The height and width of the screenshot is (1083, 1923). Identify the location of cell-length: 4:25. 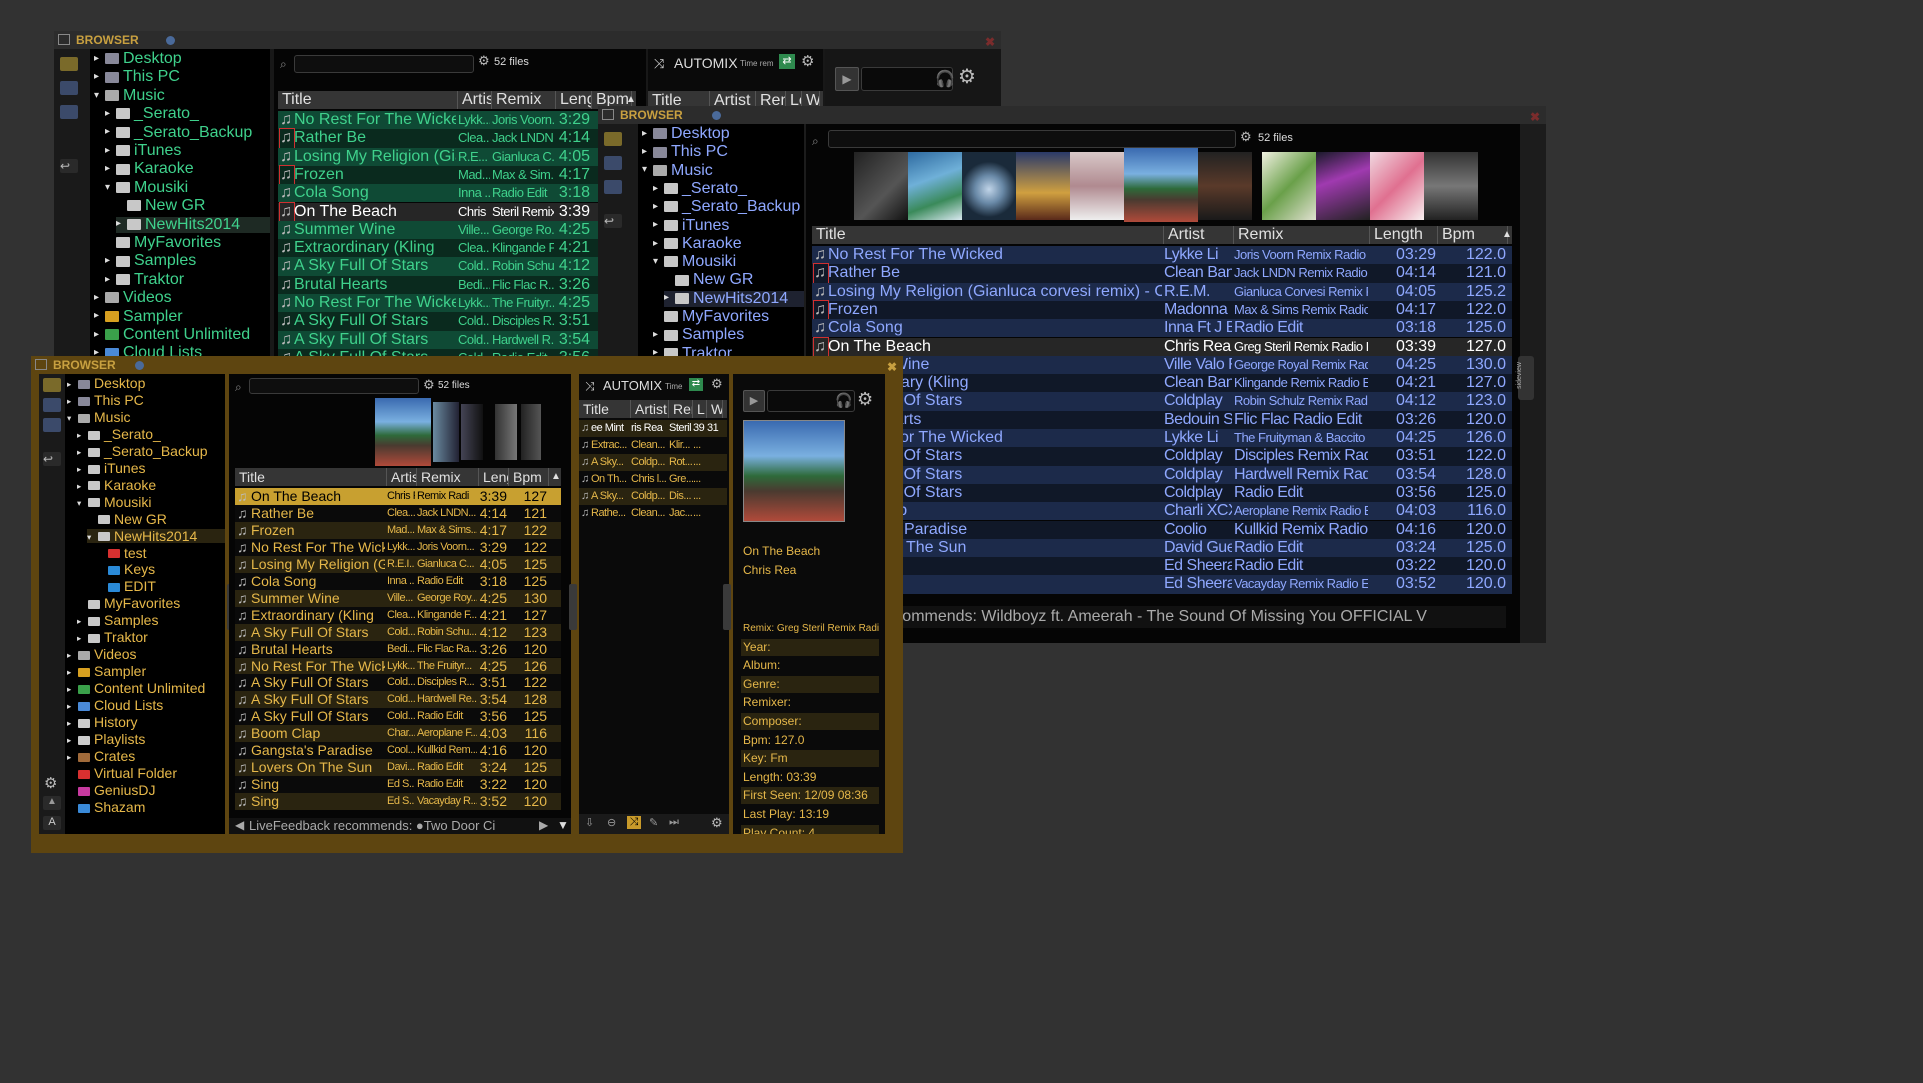
(573, 230).